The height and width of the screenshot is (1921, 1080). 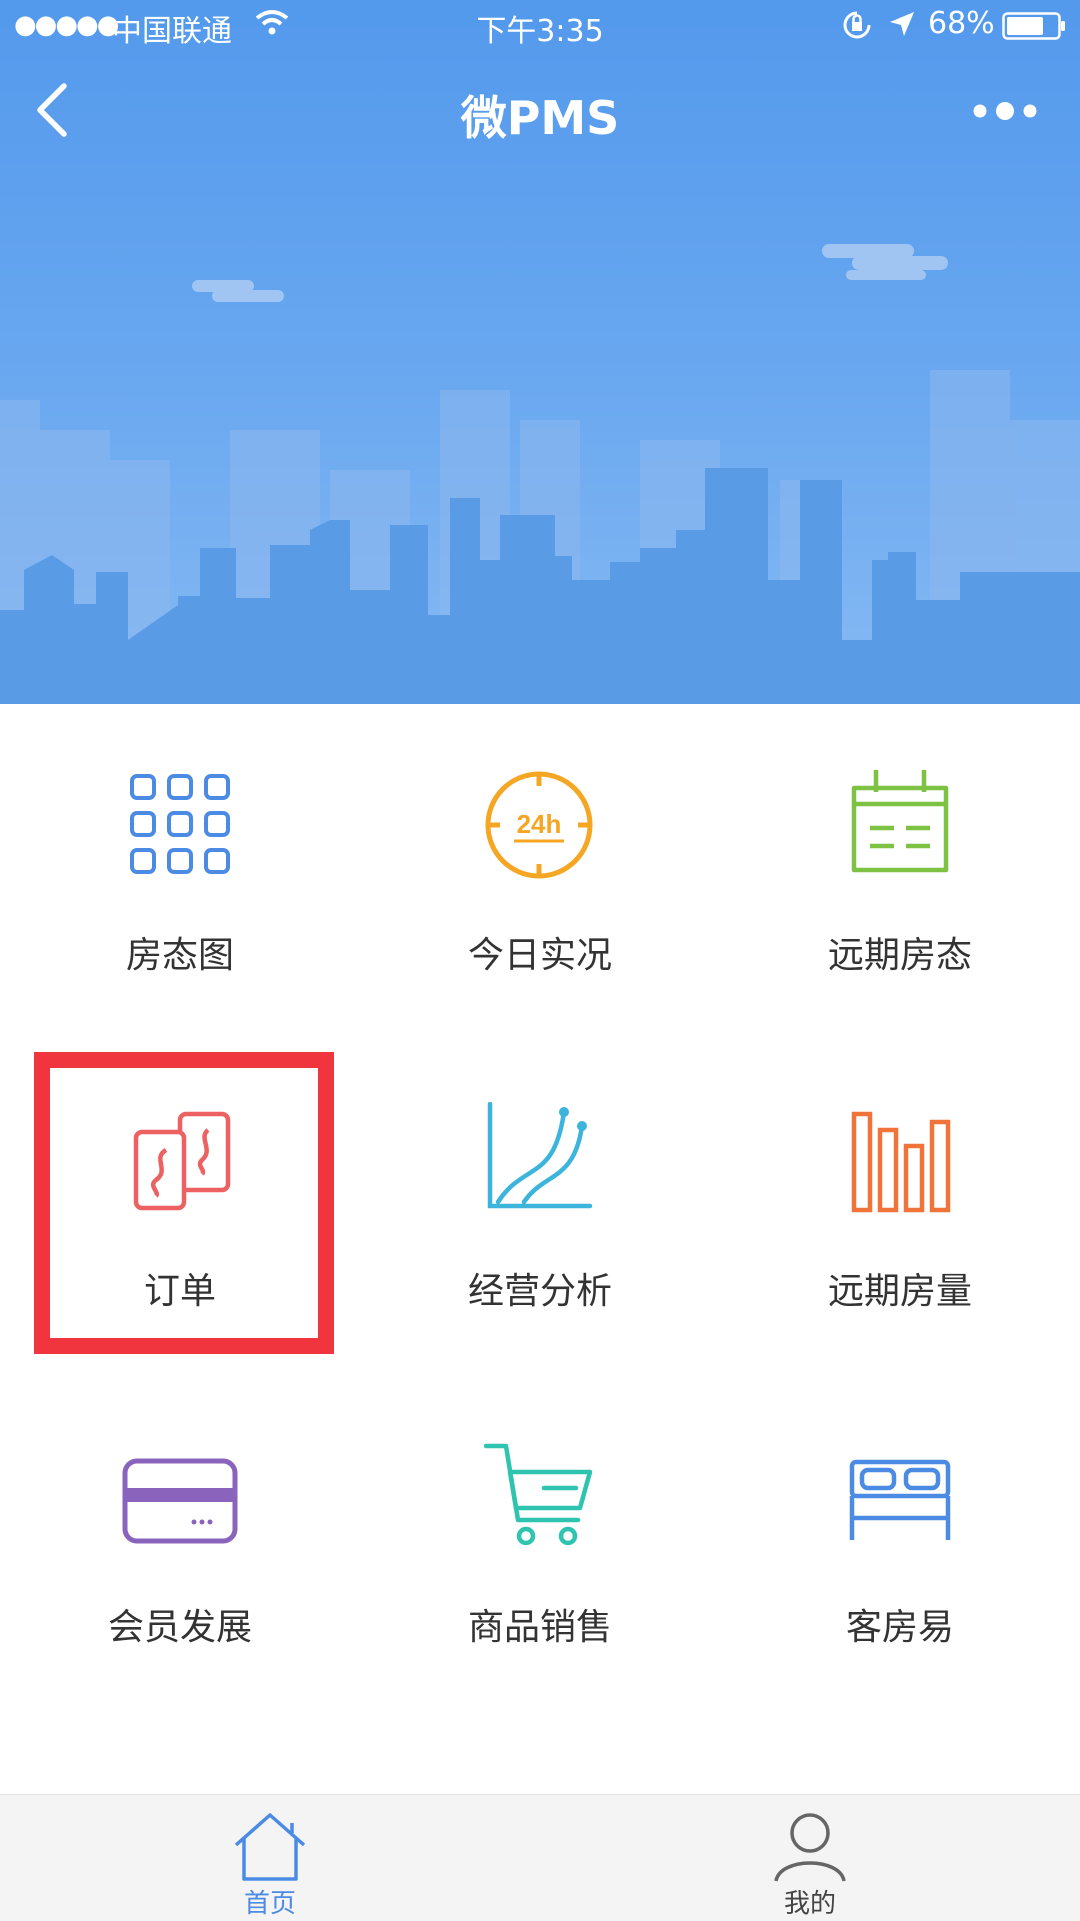 I want to click on member-card-icon, so click(x=180, y=1501).